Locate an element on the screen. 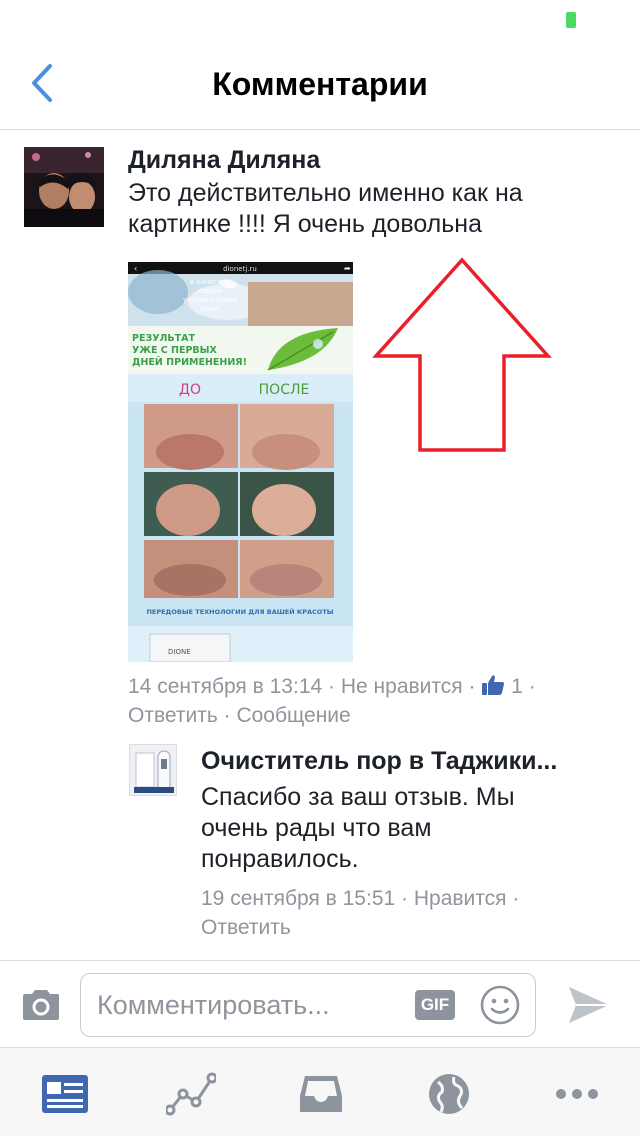 The image size is (640, 1136). avatar is located at coordinates (64, 187).